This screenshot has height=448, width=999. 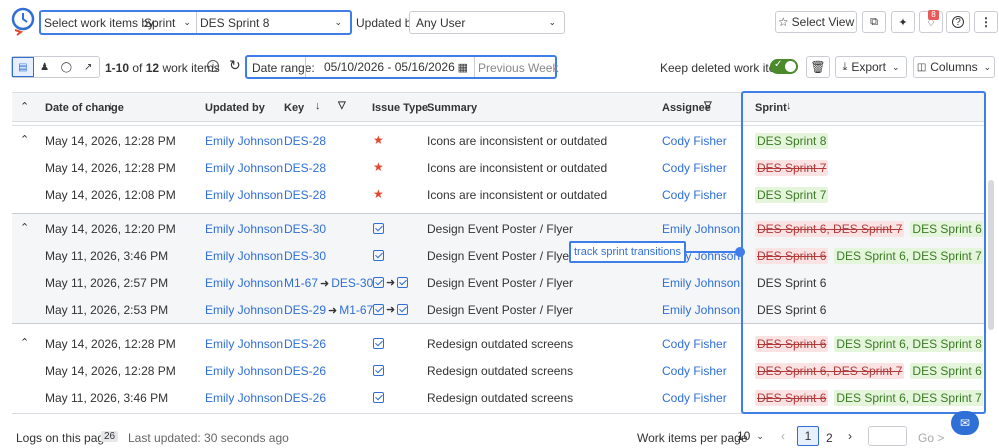 What do you see at coordinates (850, 436) in the screenshot?
I see `next-page-icon: ›` at bounding box center [850, 436].